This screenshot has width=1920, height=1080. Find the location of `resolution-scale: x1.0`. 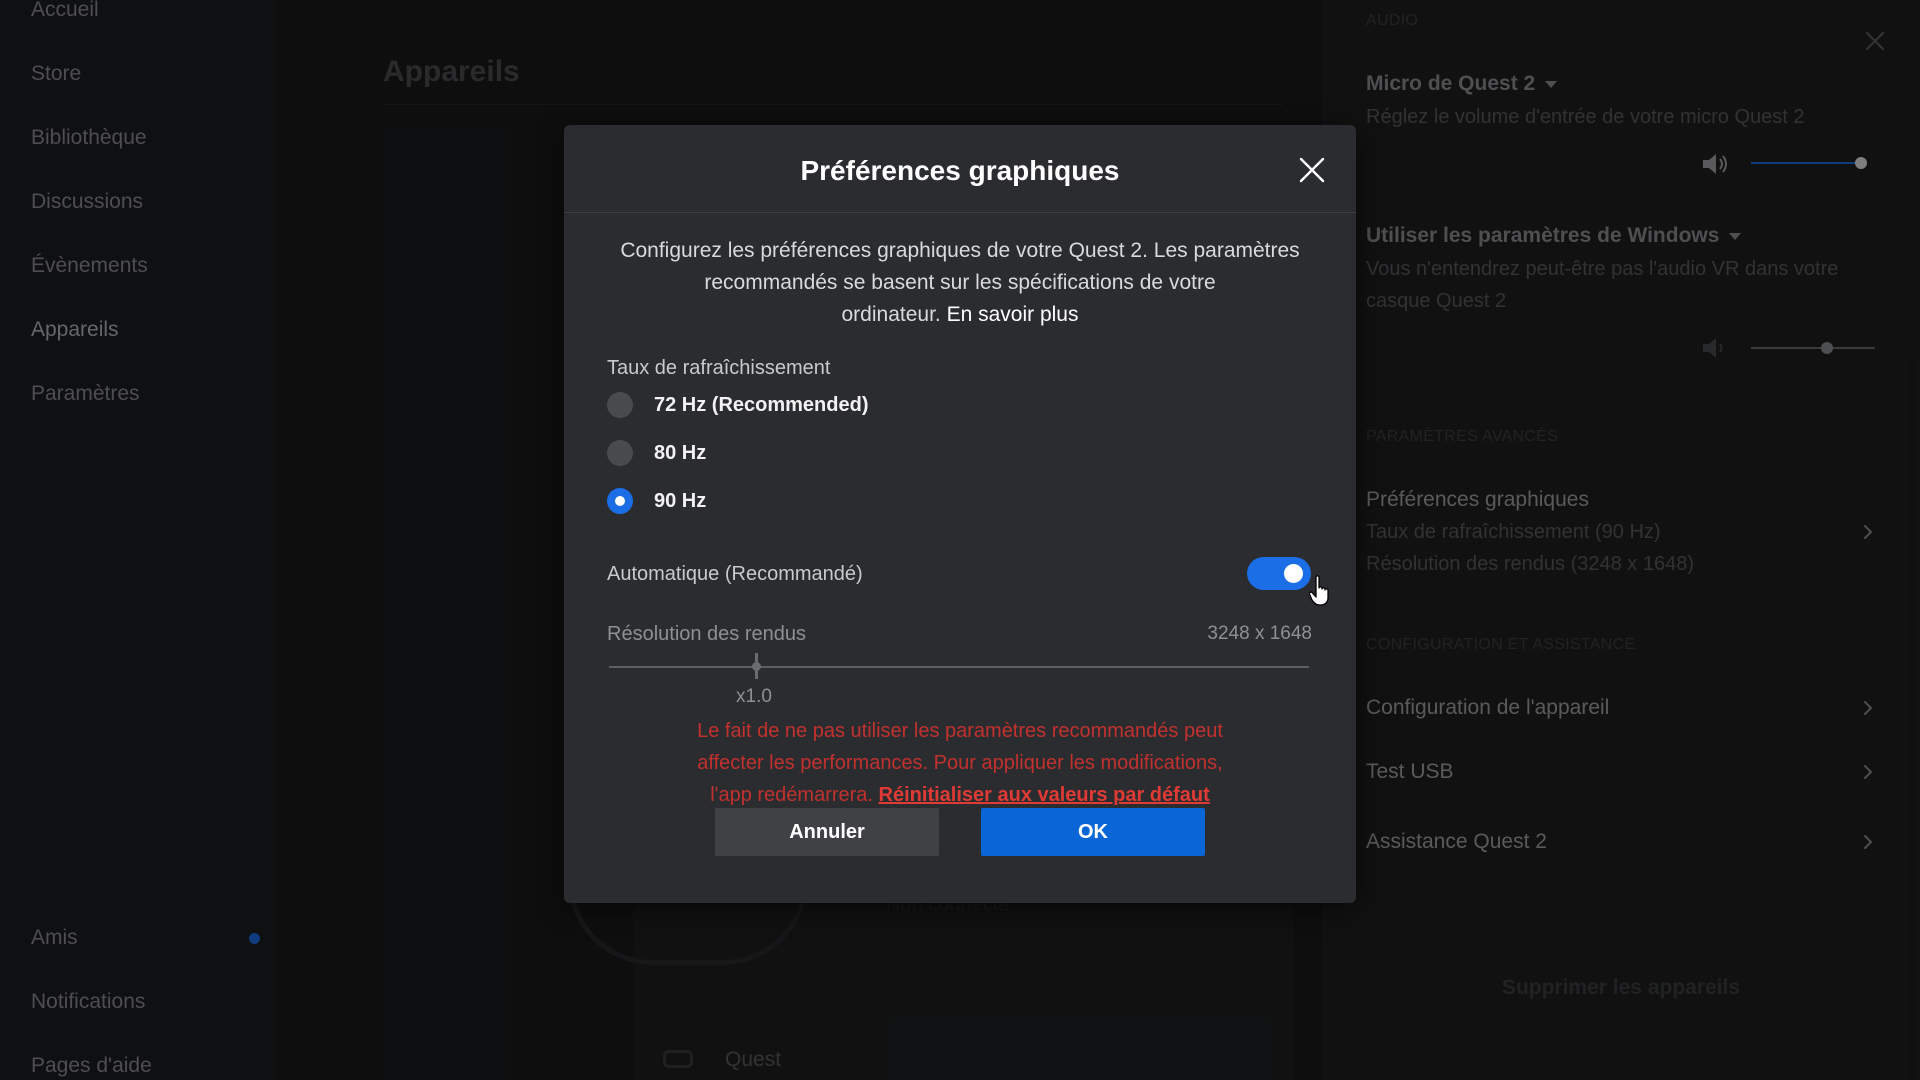

resolution-scale: x1.0 is located at coordinates (754, 696).